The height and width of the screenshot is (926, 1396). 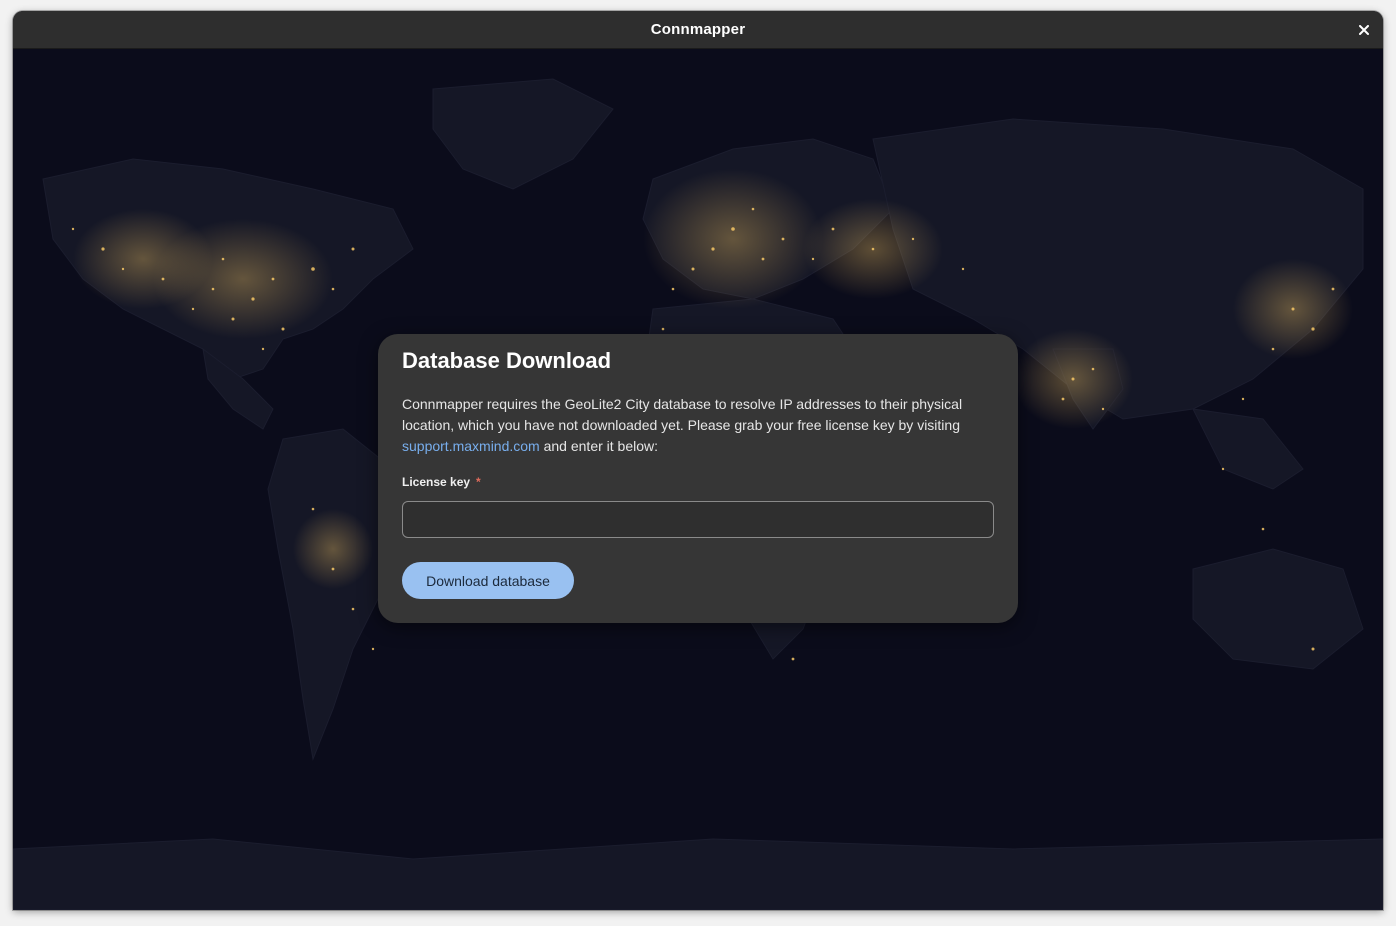 I want to click on maxmind-support-link: support.maxmind.com, so click(x=471, y=446).